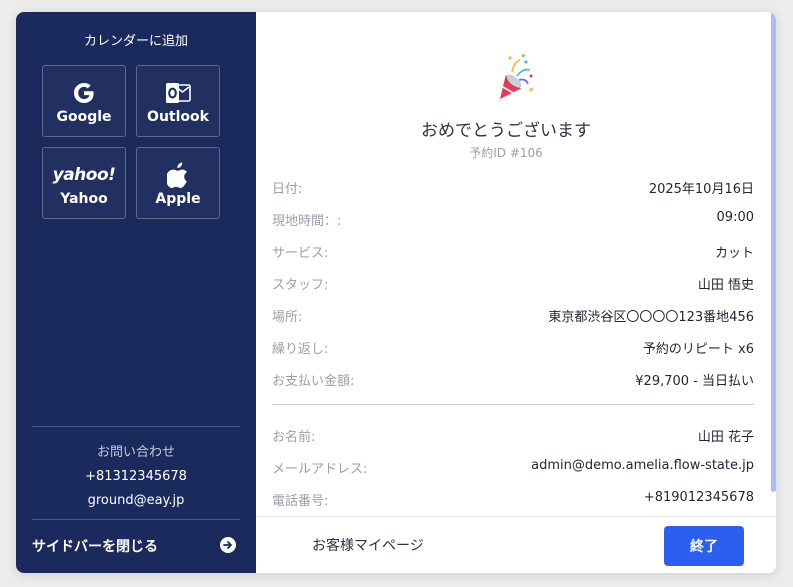 The image size is (793, 587). Describe the element at coordinates (135, 41) in the screenshot. I see `sidebar-title: カレンダーに追加` at that location.